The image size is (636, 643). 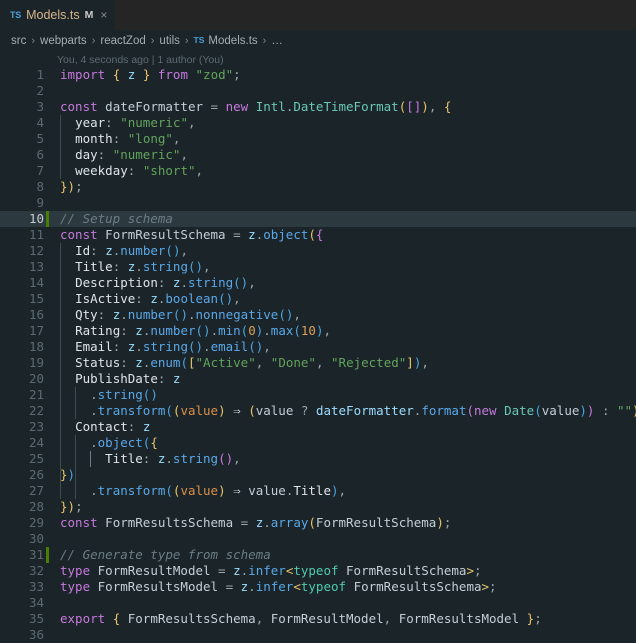 What do you see at coordinates (40, 106) in the screenshot?
I see `line-number: 3` at bounding box center [40, 106].